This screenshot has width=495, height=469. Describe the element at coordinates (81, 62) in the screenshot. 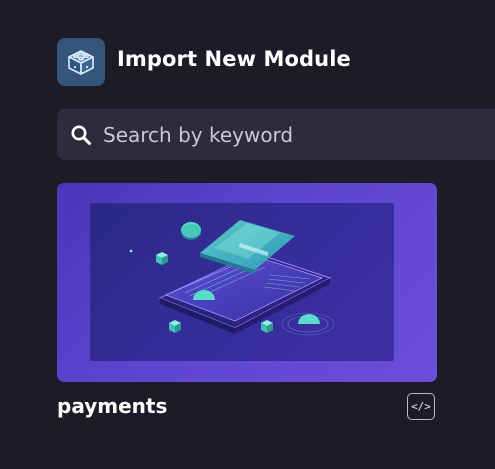

I see `module-blocks-icon` at that location.